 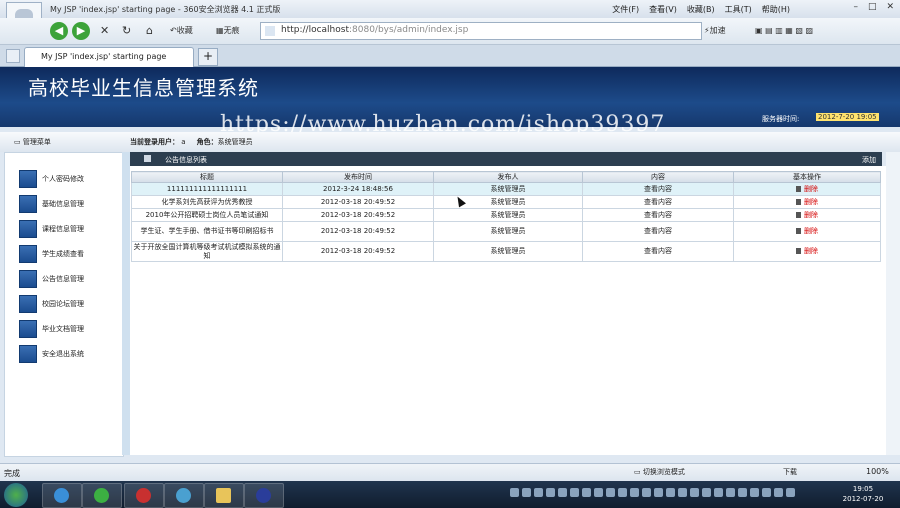 I want to click on taskbar-ie, so click(x=62, y=495).